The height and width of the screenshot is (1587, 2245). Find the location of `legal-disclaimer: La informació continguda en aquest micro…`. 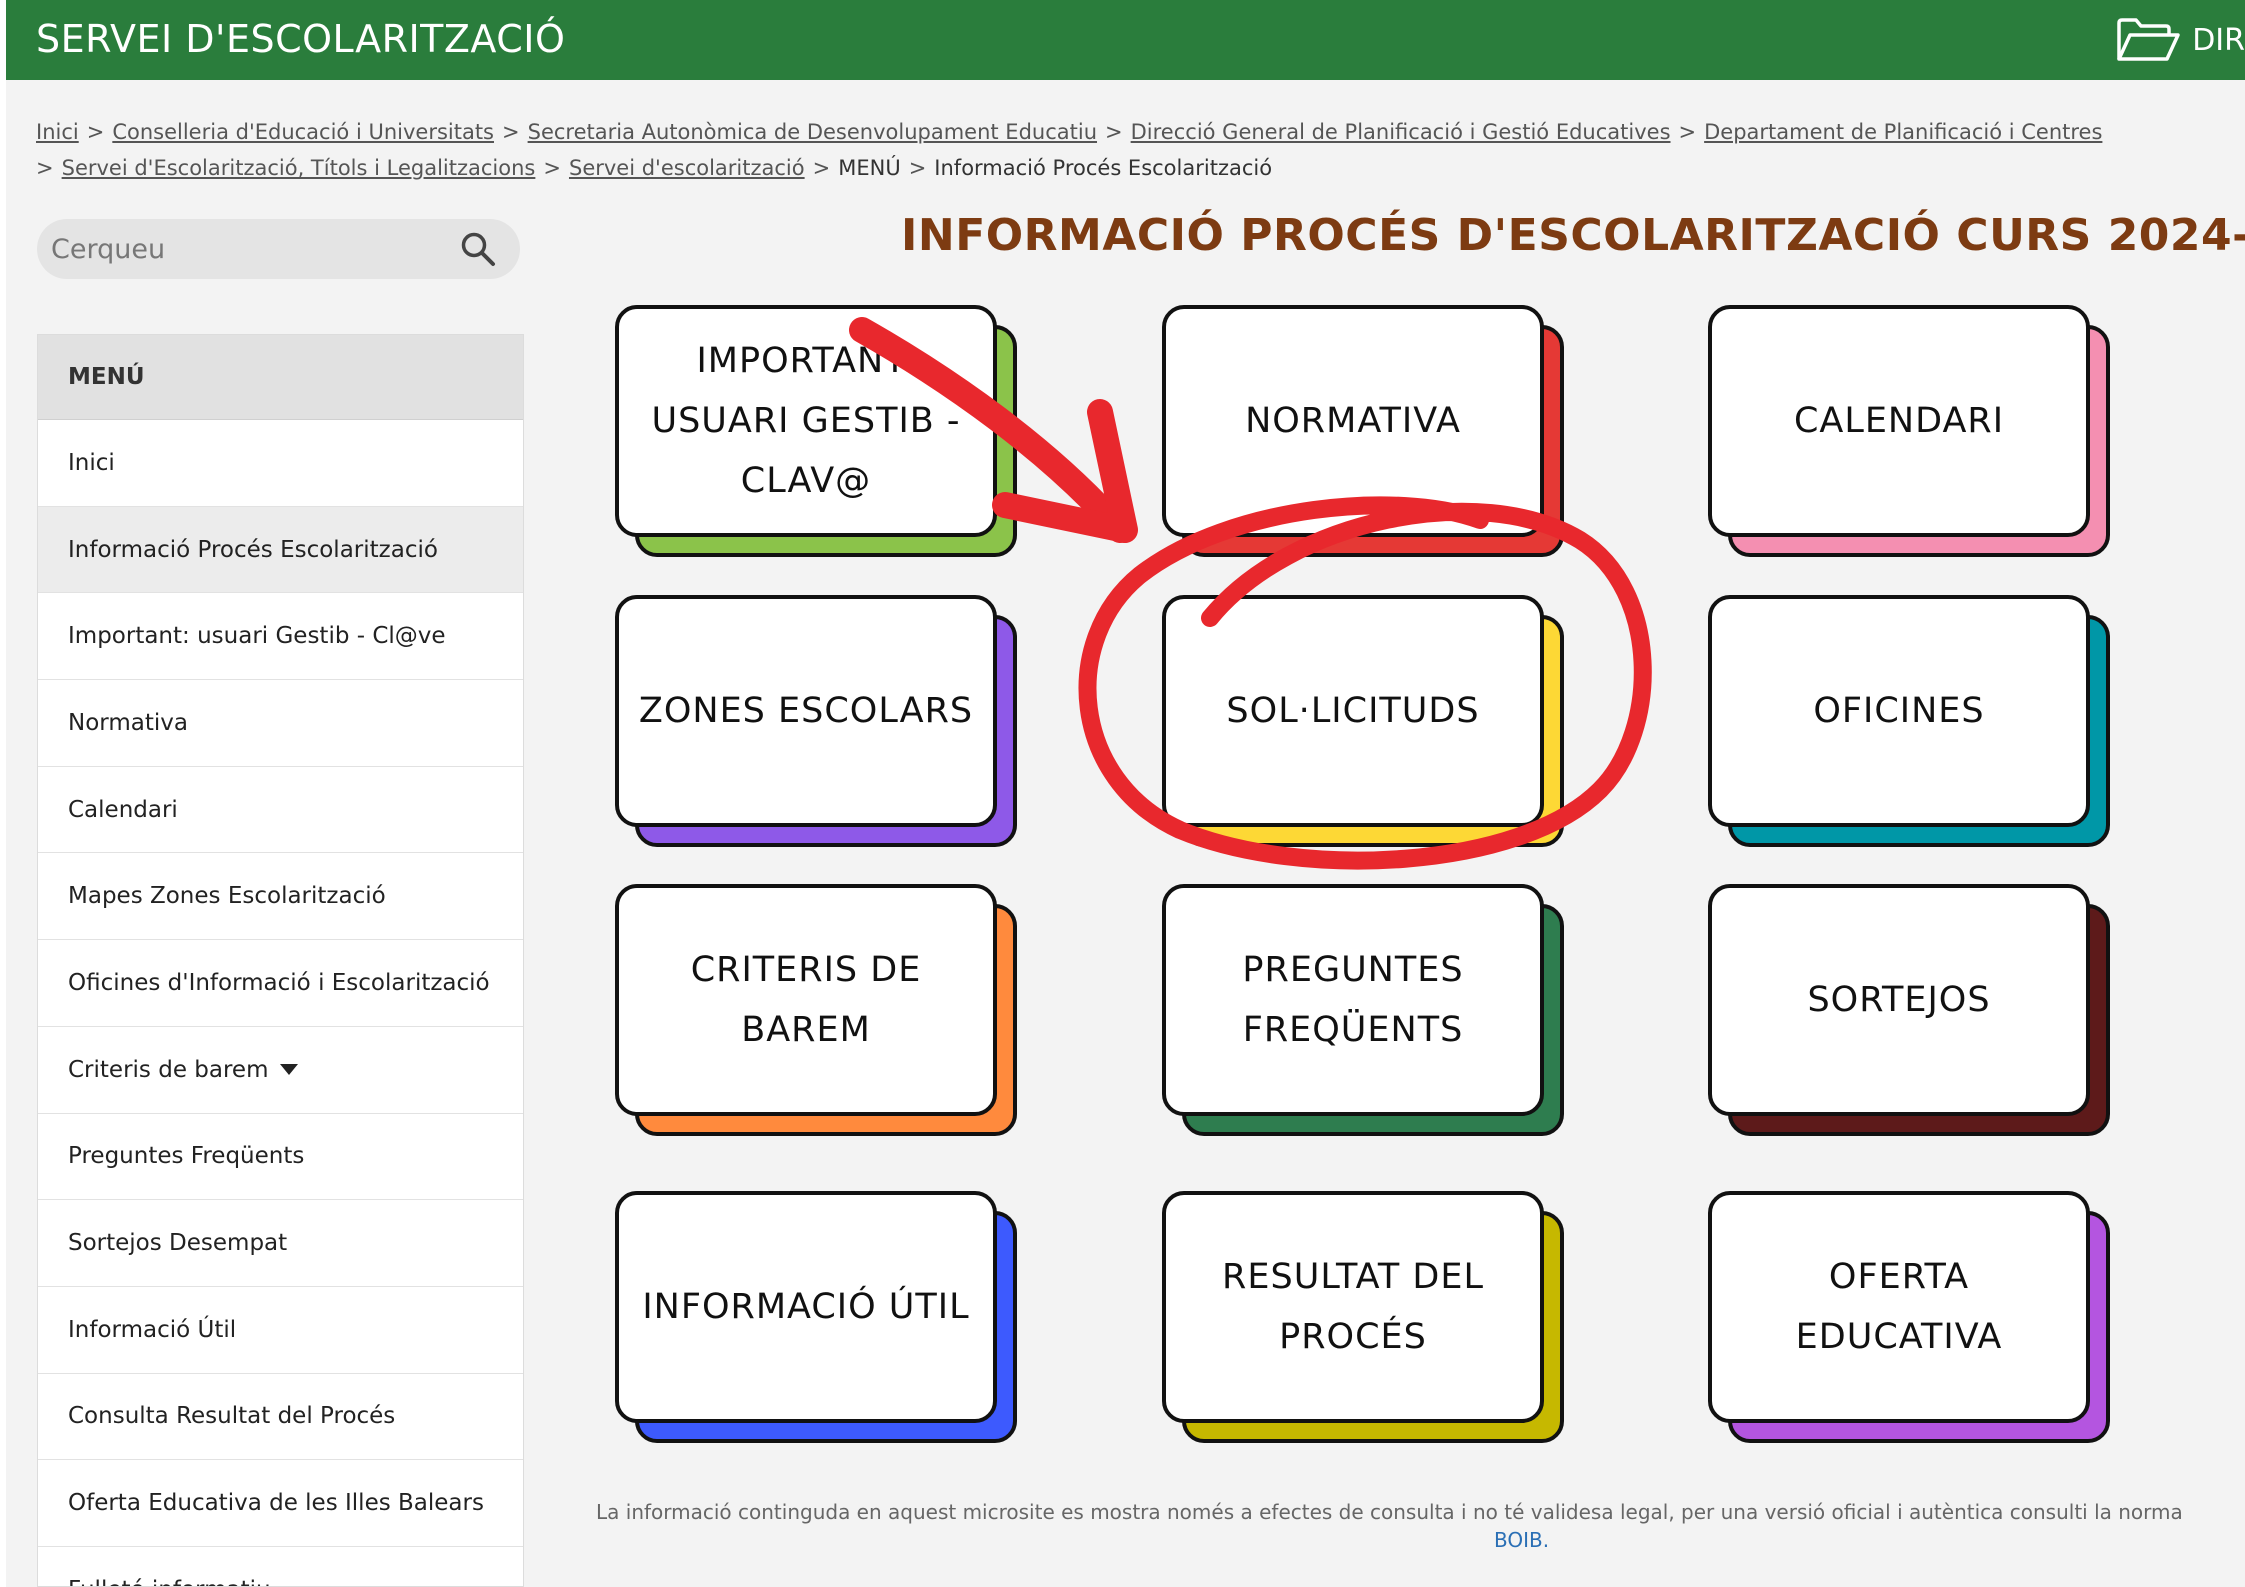

legal-disclaimer: La informació continguda en aquest micro… is located at coordinates (1389, 1512).